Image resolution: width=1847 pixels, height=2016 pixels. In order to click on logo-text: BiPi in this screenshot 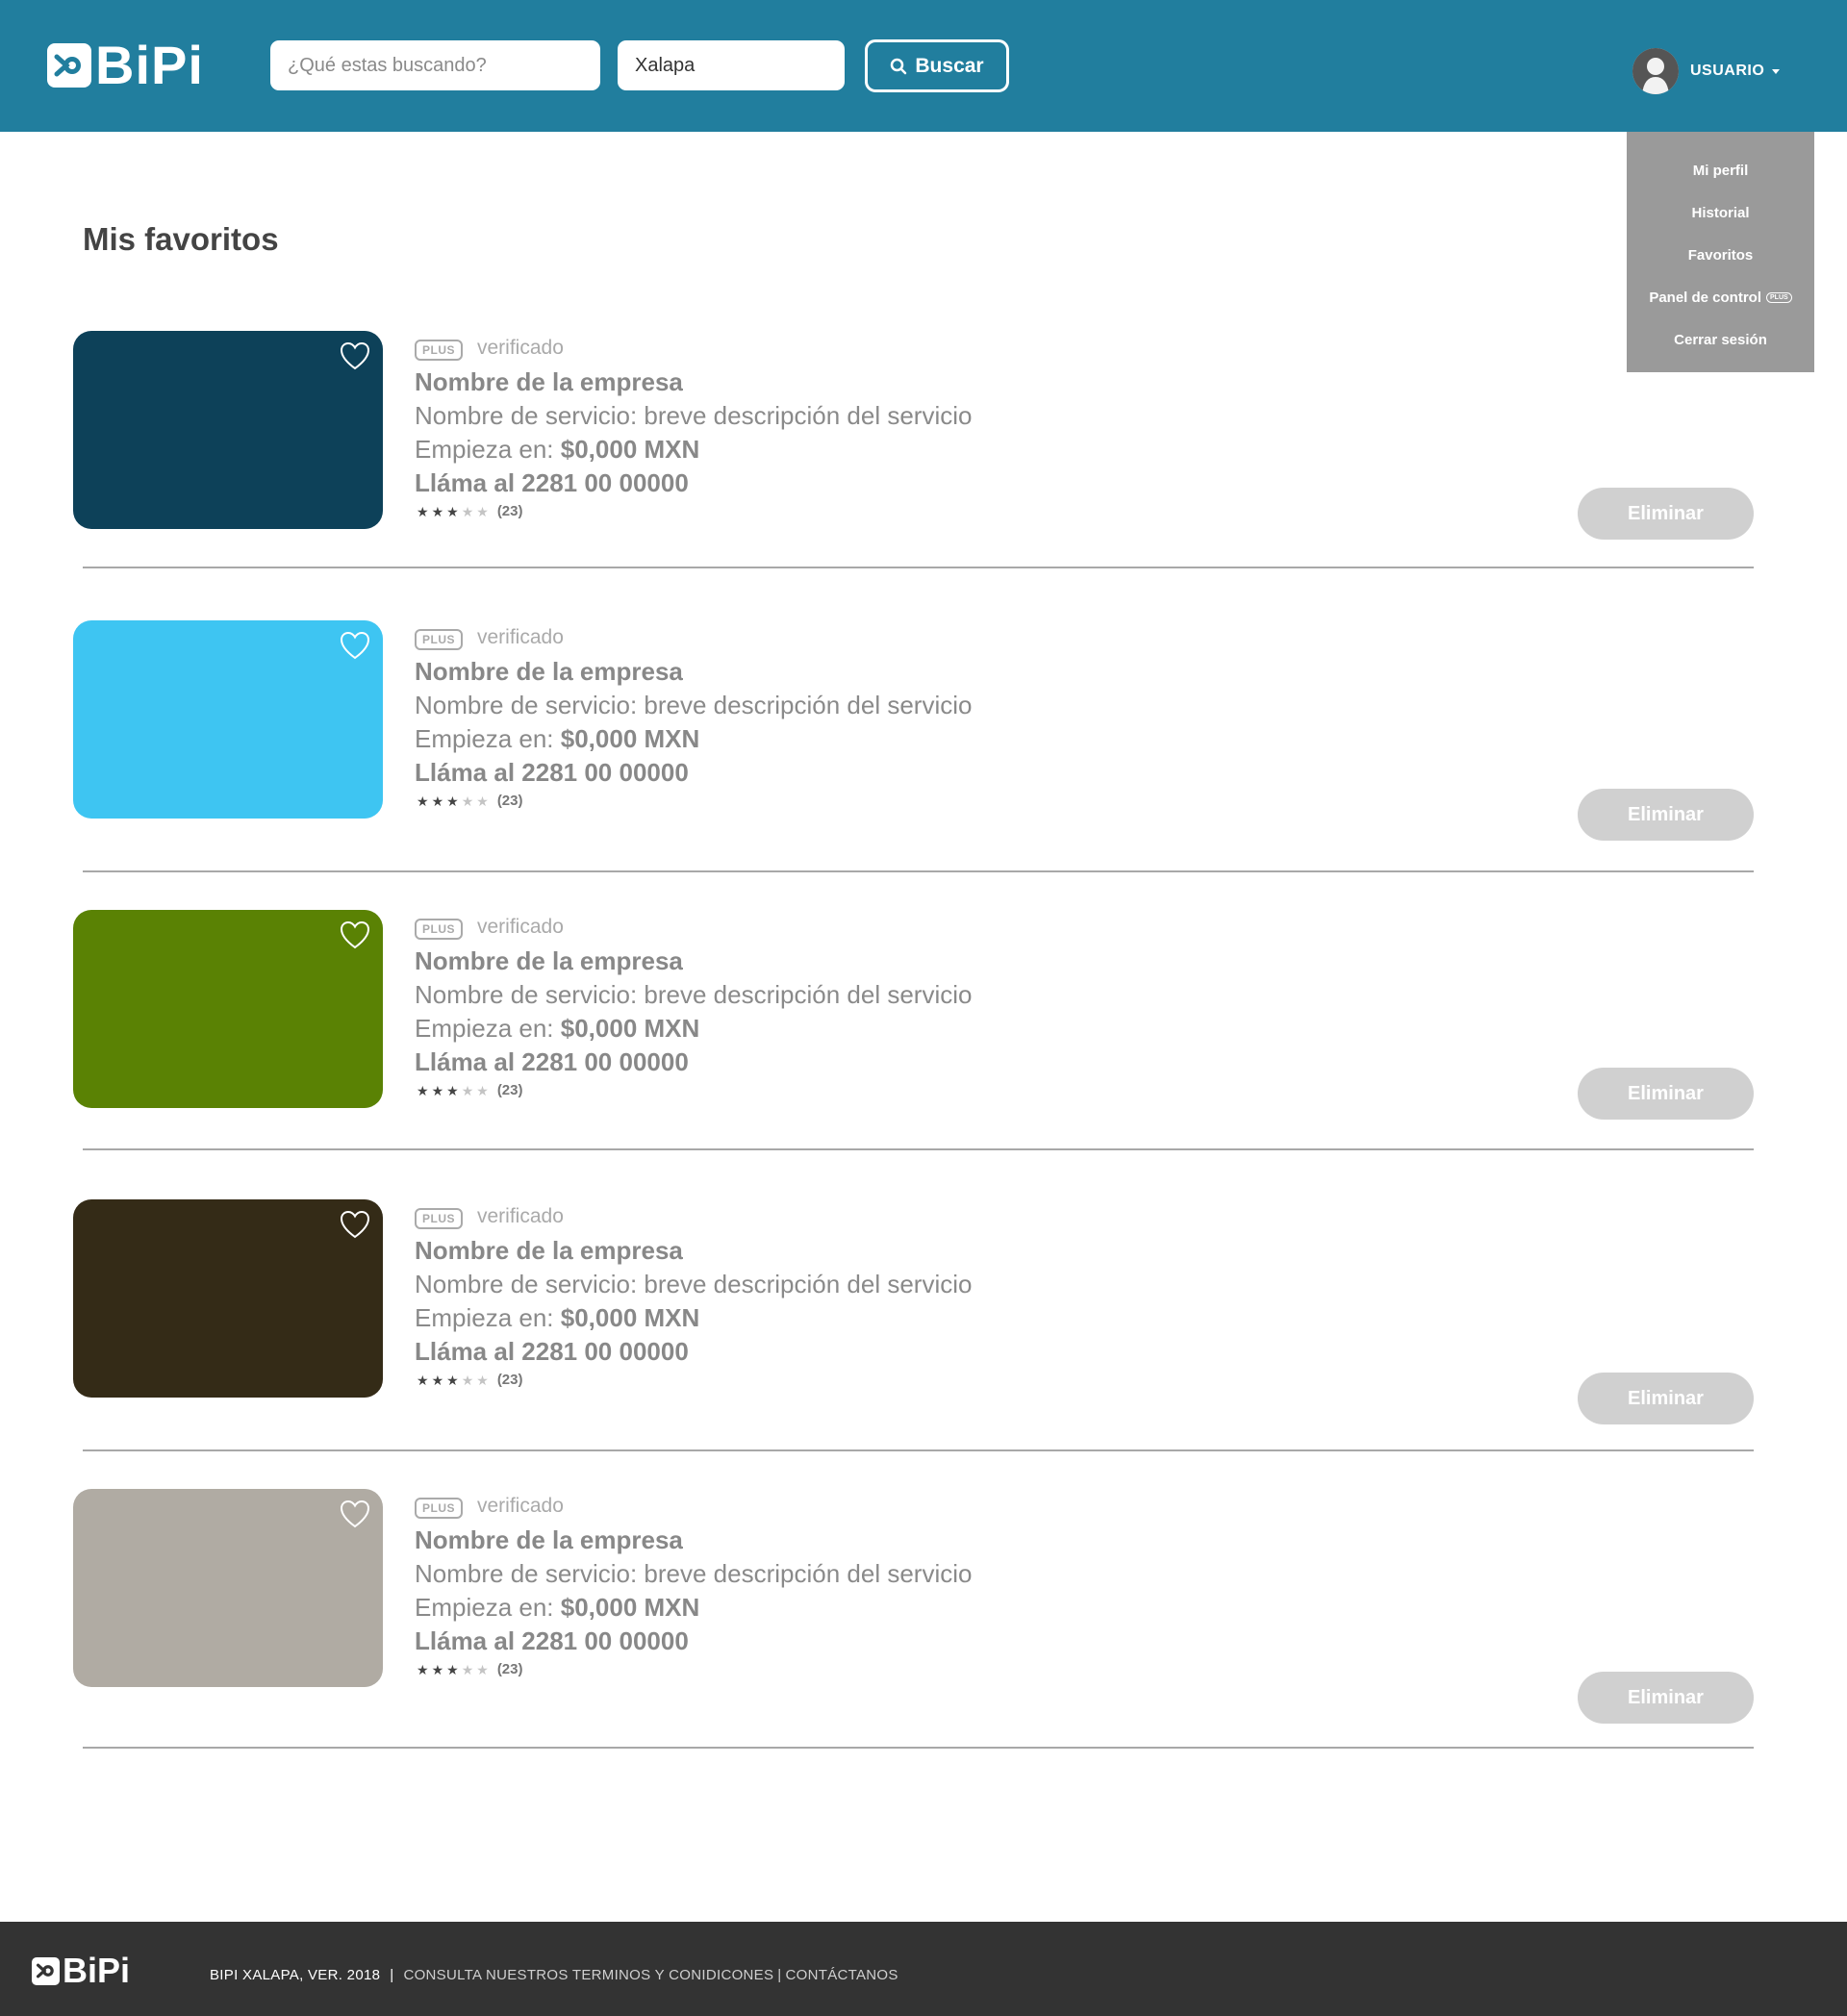, I will do `click(150, 65)`.